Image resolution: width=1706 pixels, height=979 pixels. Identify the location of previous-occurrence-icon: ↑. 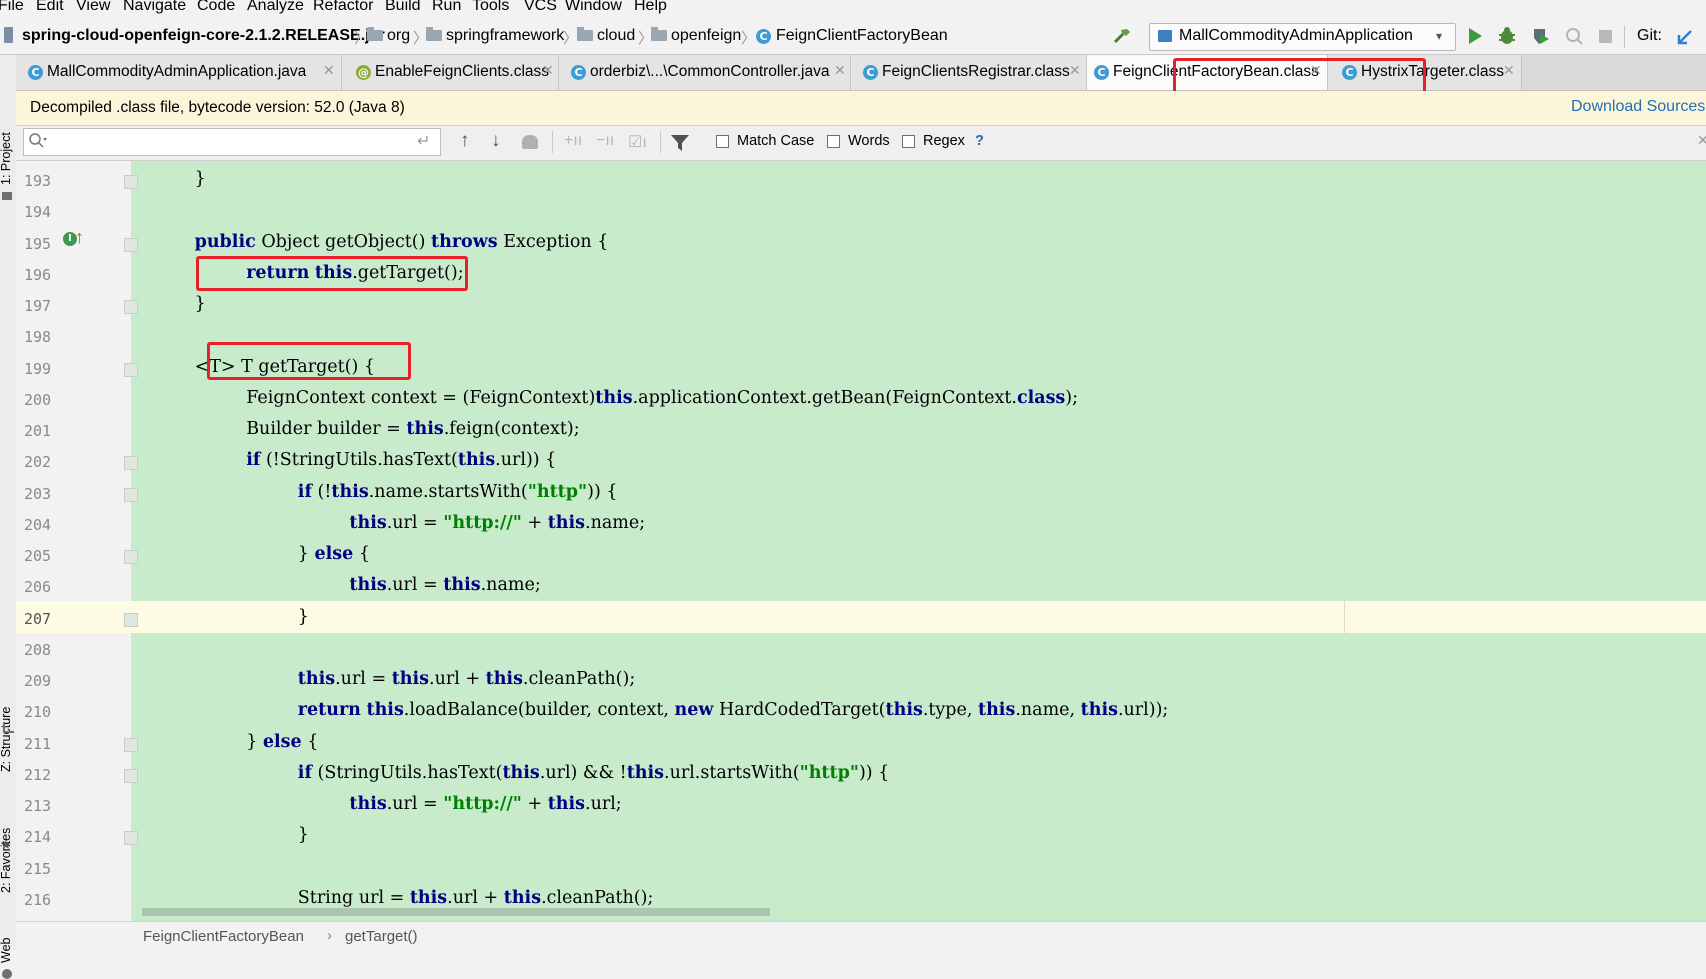
(465, 141).